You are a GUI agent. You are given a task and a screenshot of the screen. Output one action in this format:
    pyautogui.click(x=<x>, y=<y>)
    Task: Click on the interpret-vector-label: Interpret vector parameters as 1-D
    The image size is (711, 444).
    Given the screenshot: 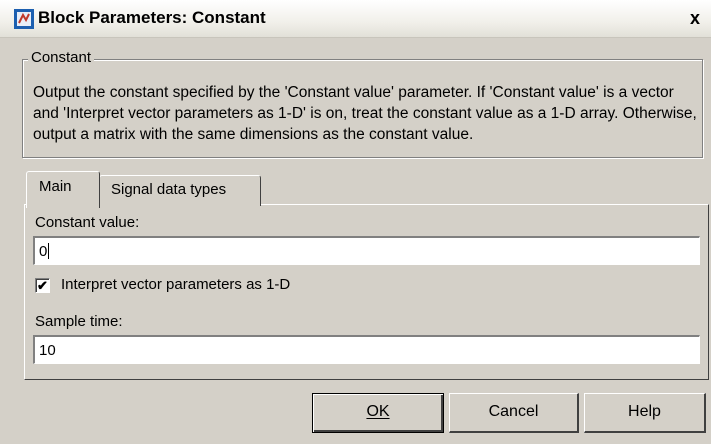 What is the action you would take?
    pyautogui.click(x=175, y=284)
    